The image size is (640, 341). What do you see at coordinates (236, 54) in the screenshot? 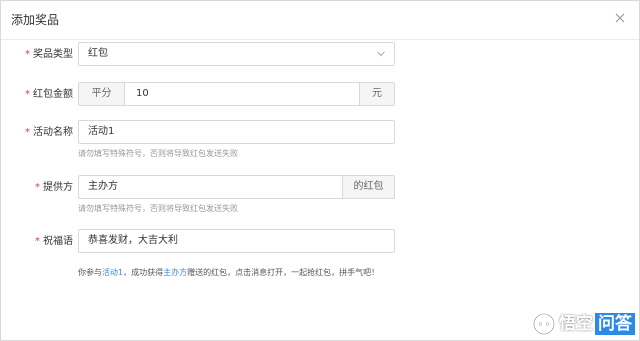
I see `prize-type-select: 红包` at bounding box center [236, 54].